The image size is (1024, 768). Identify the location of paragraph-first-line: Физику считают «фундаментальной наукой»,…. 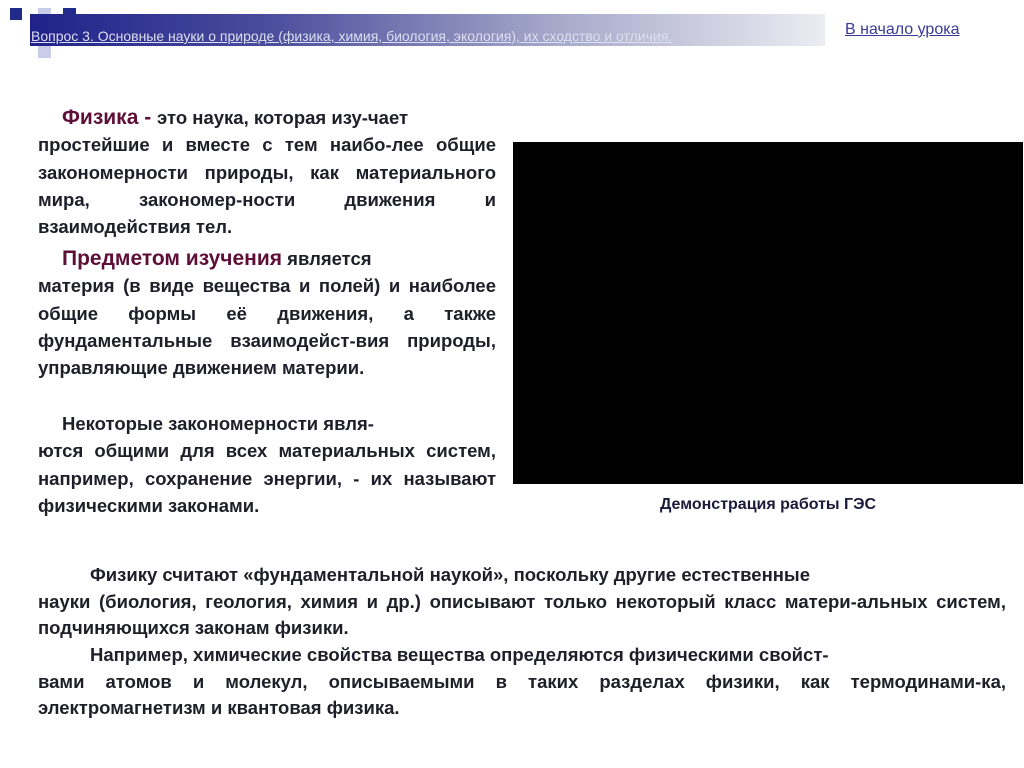
(450, 574).